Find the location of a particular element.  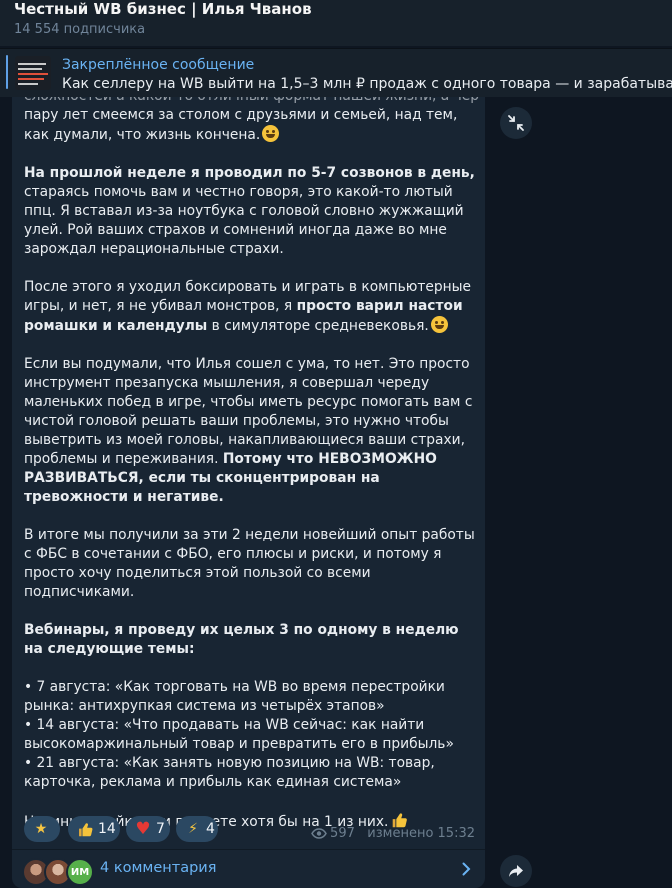

reaction-count: 14 is located at coordinates (107, 829).